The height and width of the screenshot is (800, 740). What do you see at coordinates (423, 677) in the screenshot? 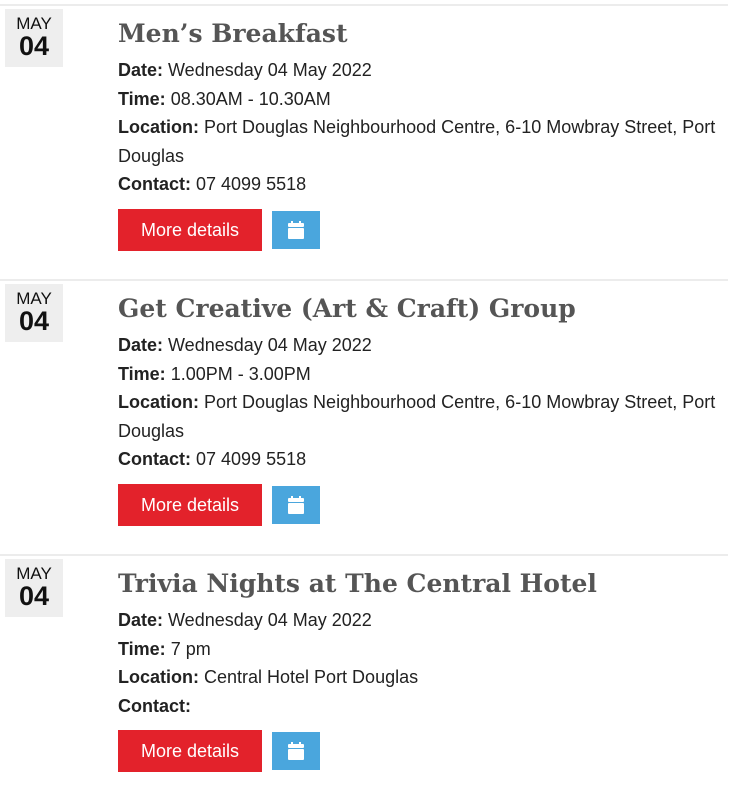
I see `event-location-row: Location: Central Hotel Port Douglas` at bounding box center [423, 677].